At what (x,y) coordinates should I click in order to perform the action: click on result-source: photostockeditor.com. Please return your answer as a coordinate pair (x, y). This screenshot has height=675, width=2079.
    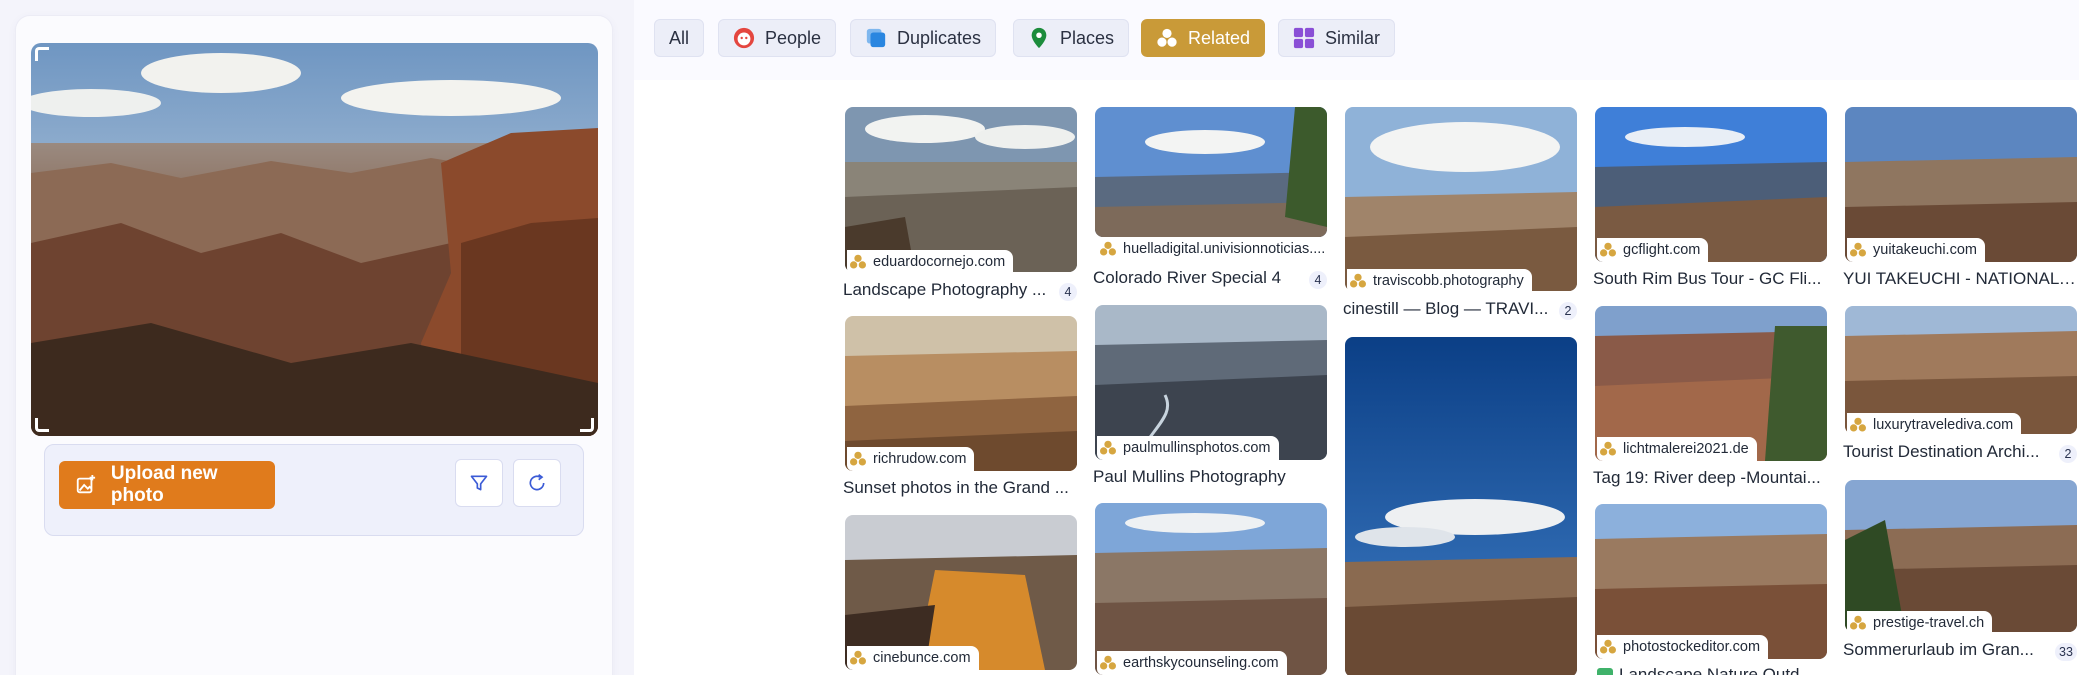
    Looking at the image, I should click on (1683, 647).